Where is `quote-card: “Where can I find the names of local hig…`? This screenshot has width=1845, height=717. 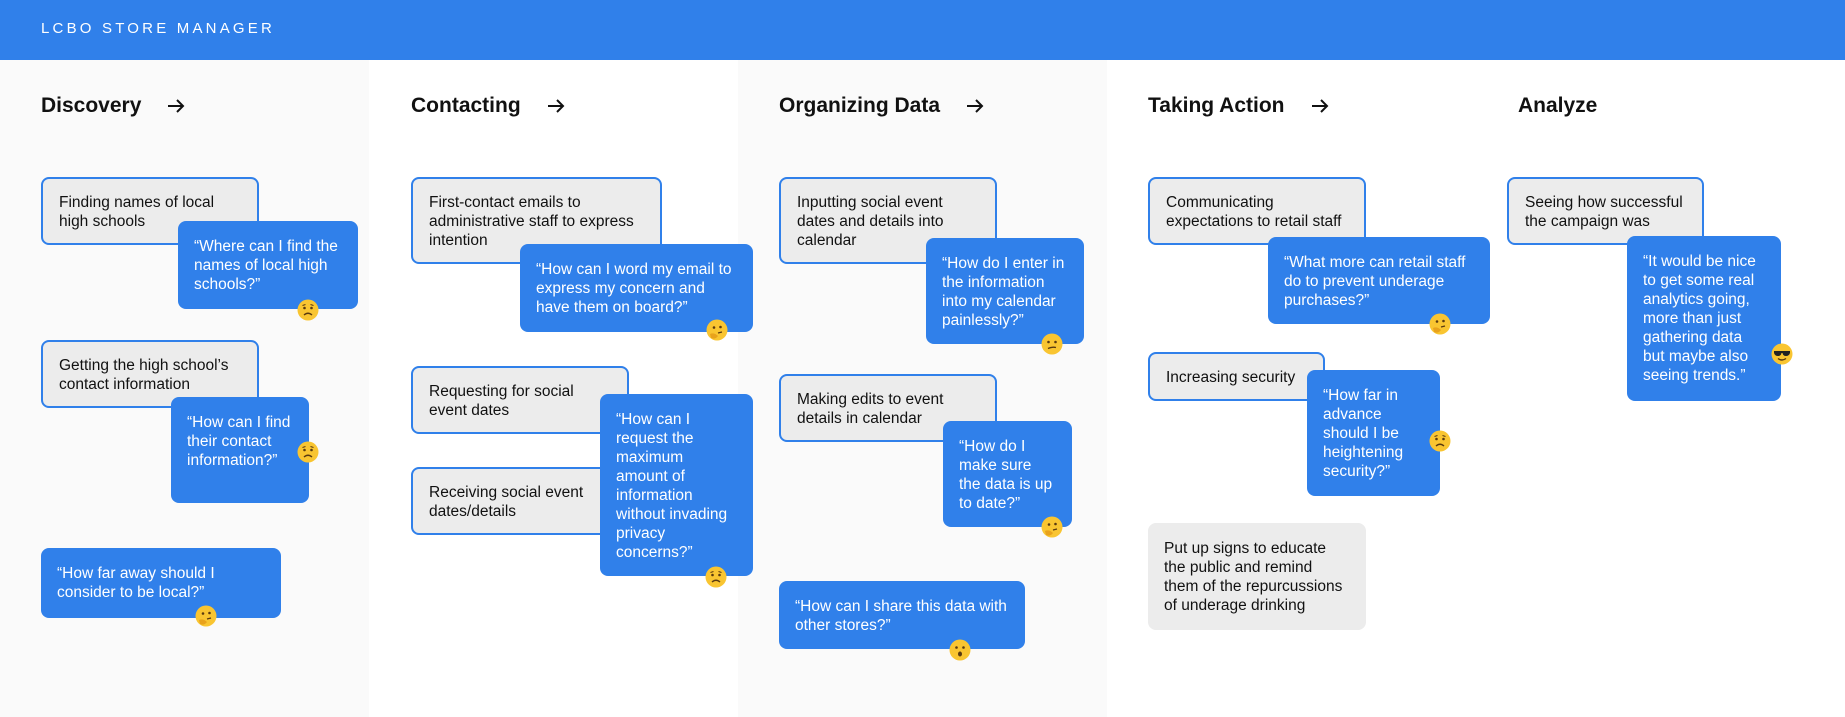
quote-card: “Where can I find the names of local hig… is located at coordinates (268, 265).